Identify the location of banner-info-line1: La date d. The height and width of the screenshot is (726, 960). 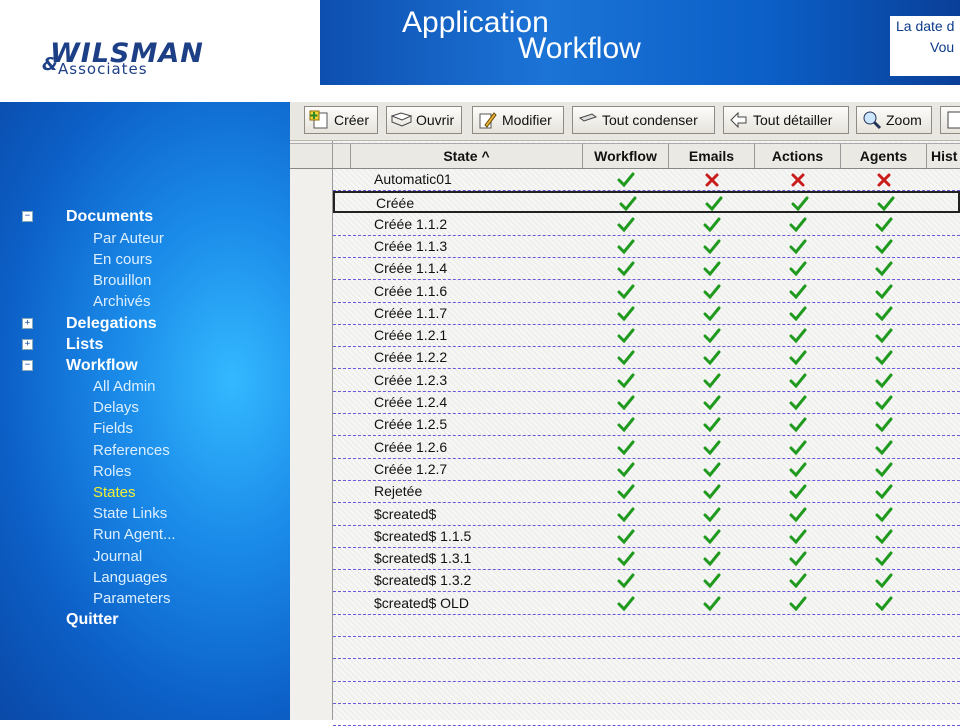
(925, 26).